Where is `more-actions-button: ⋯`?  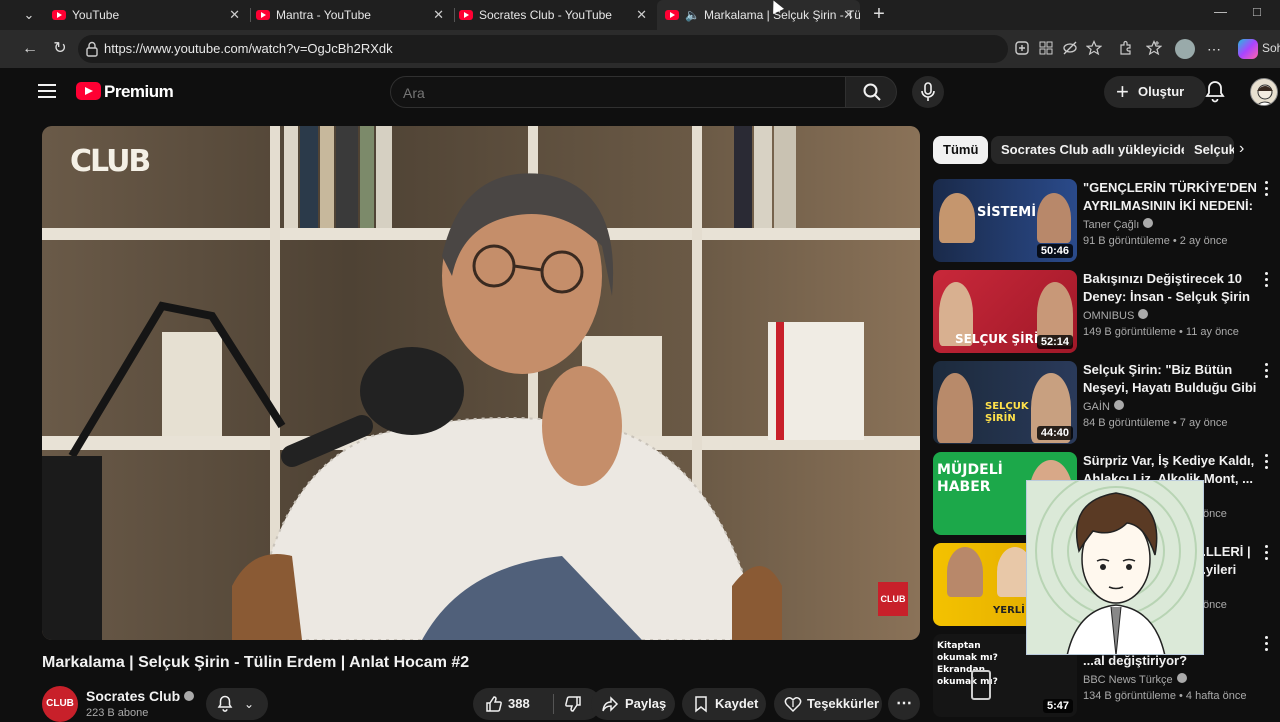 more-actions-button: ⋯ is located at coordinates (904, 704).